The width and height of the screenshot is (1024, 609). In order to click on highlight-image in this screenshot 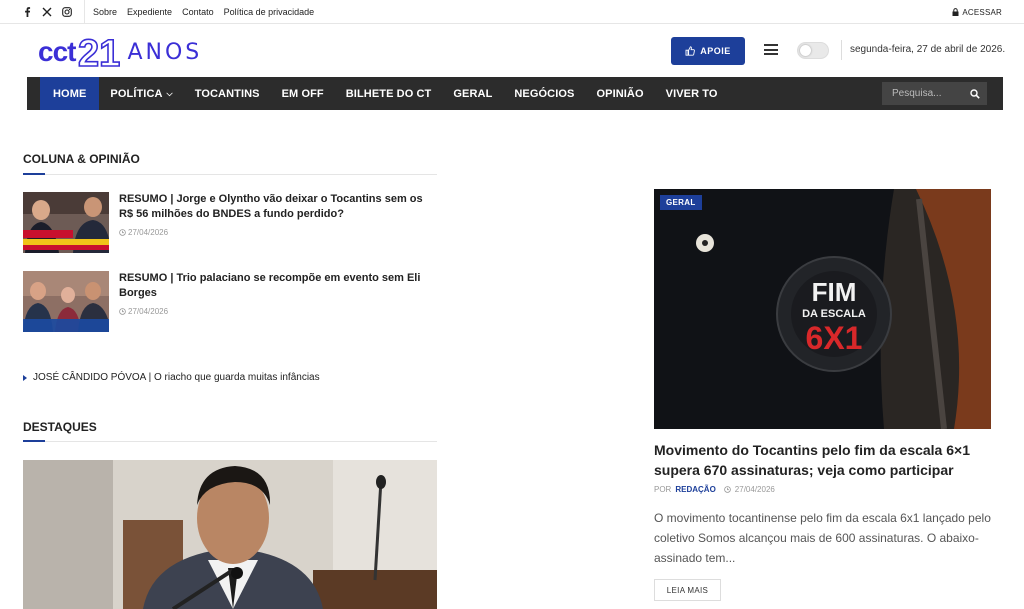, I will do `click(230, 534)`.